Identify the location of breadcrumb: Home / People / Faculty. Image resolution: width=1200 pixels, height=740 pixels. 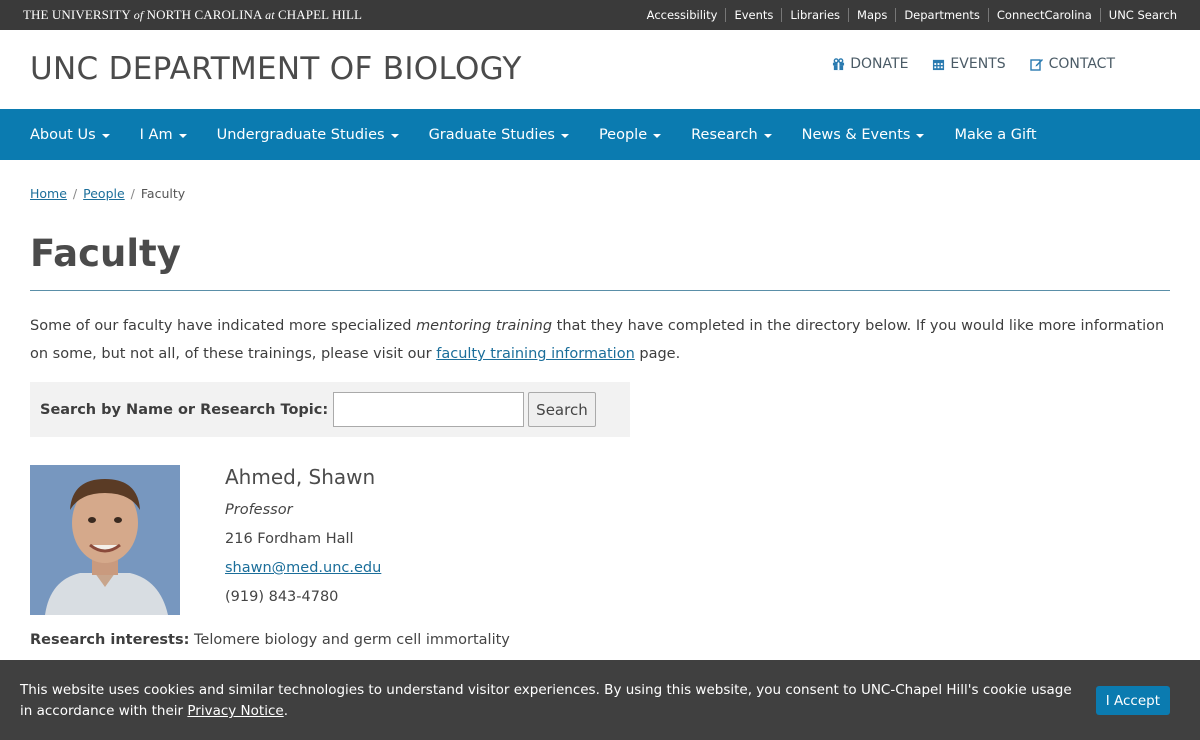
(107, 193).